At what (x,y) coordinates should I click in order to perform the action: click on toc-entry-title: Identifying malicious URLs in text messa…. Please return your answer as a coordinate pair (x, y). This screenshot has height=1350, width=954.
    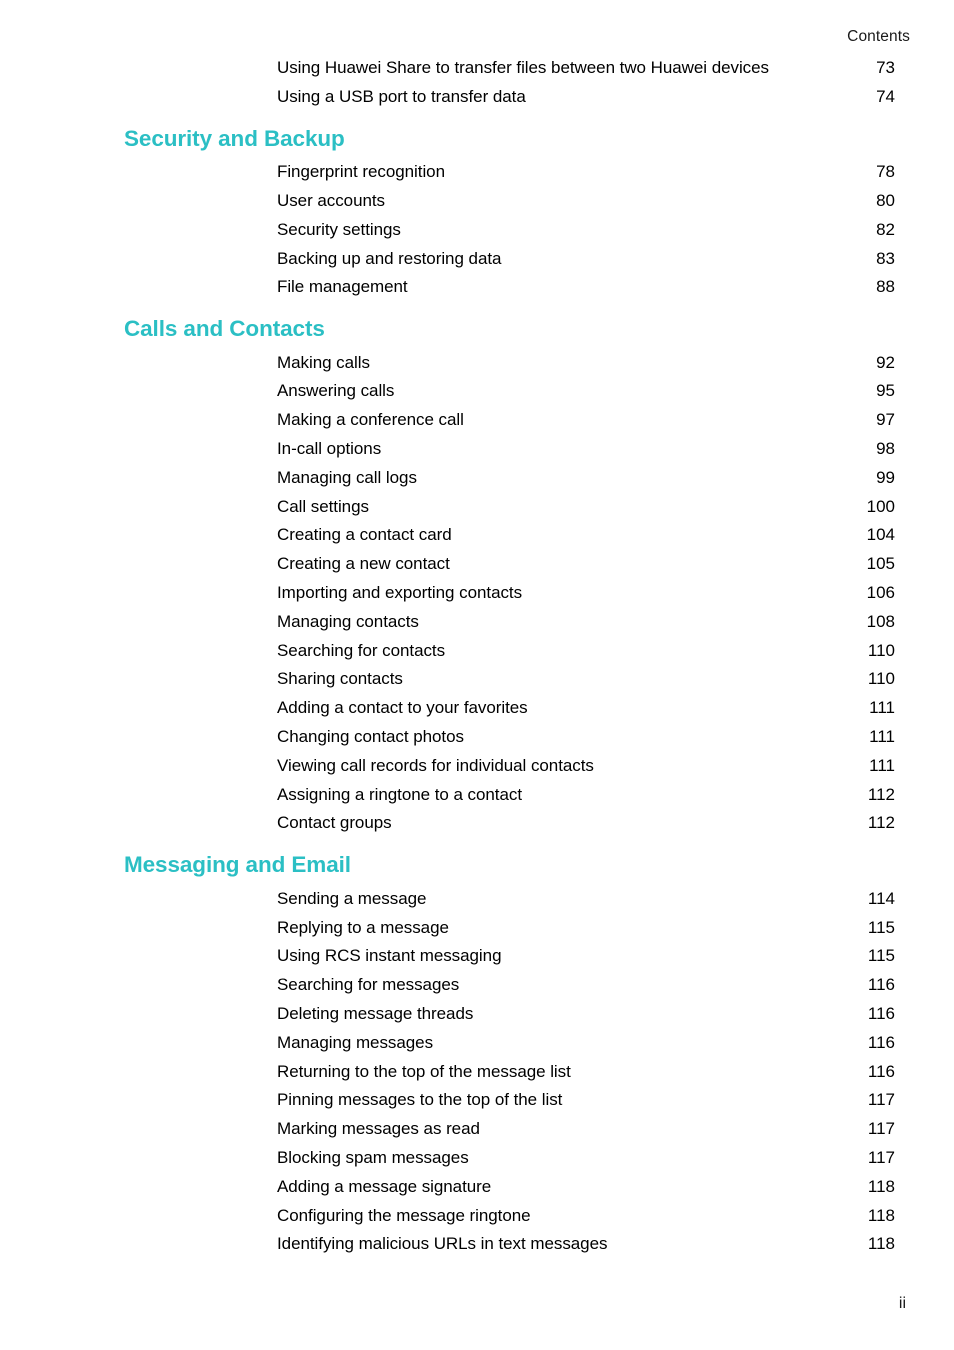
    Looking at the image, I should click on (442, 1244).